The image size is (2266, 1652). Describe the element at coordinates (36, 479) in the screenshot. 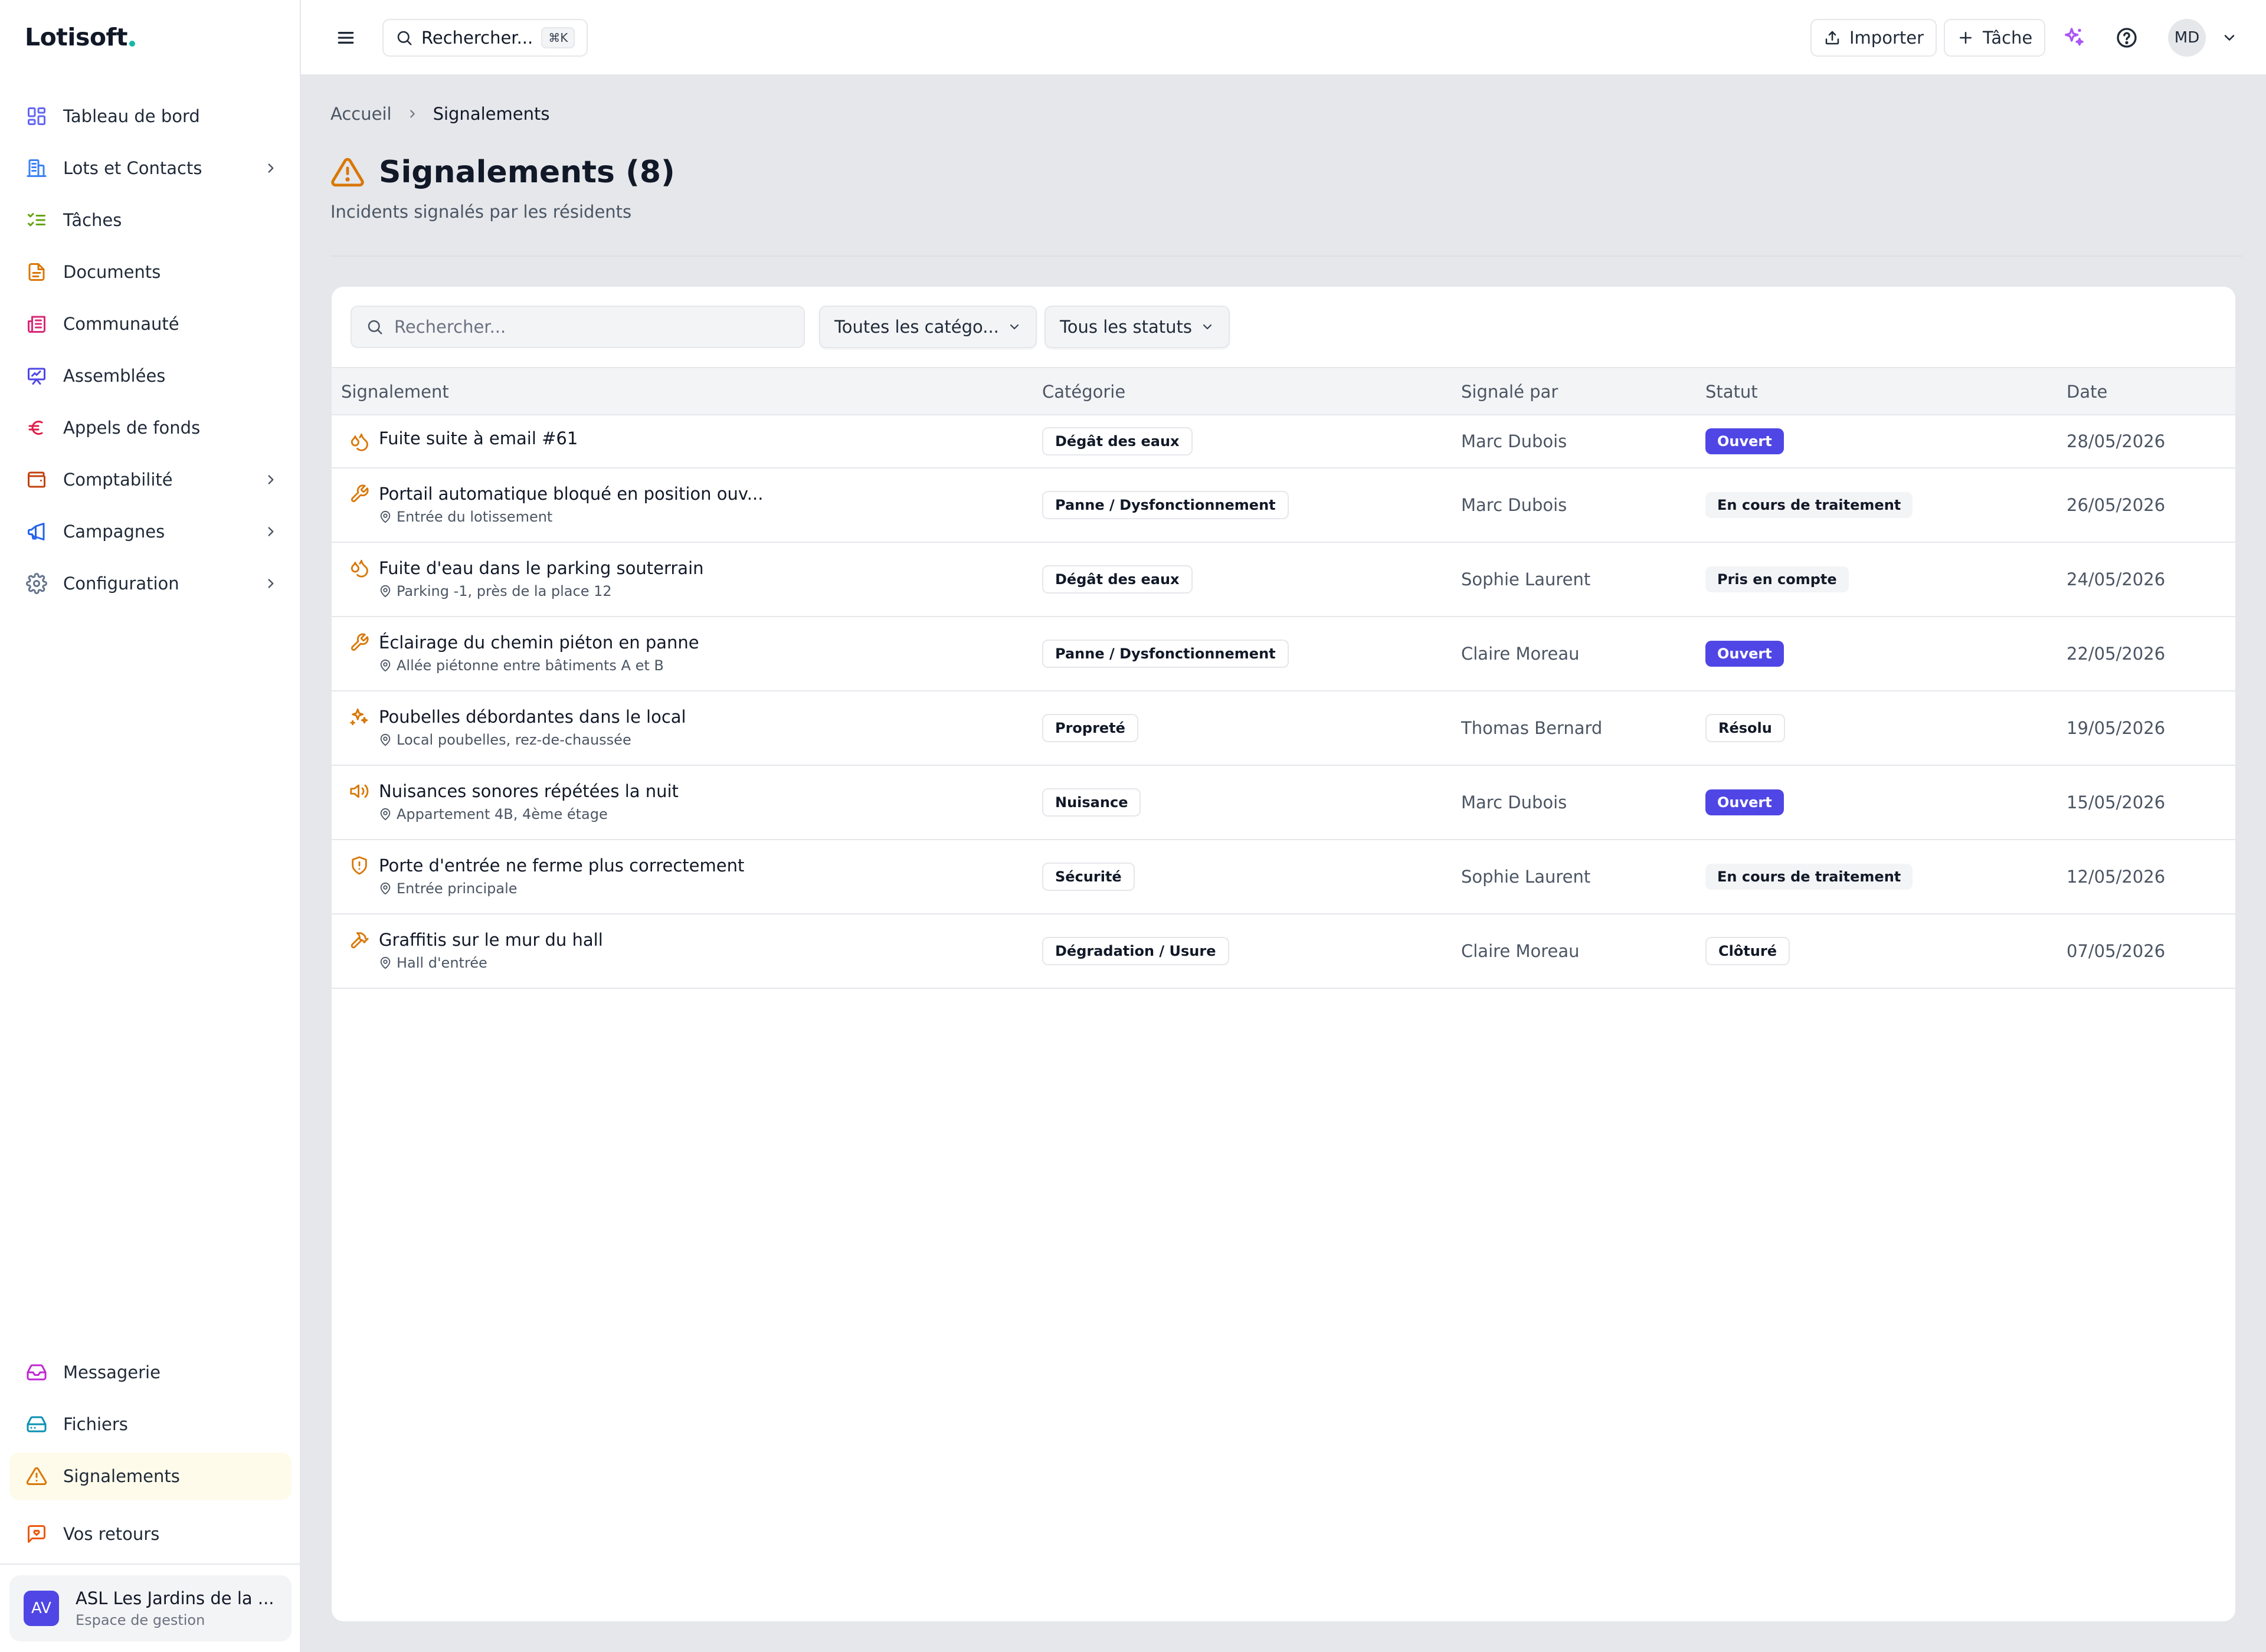

I see `wallet-icon` at that location.